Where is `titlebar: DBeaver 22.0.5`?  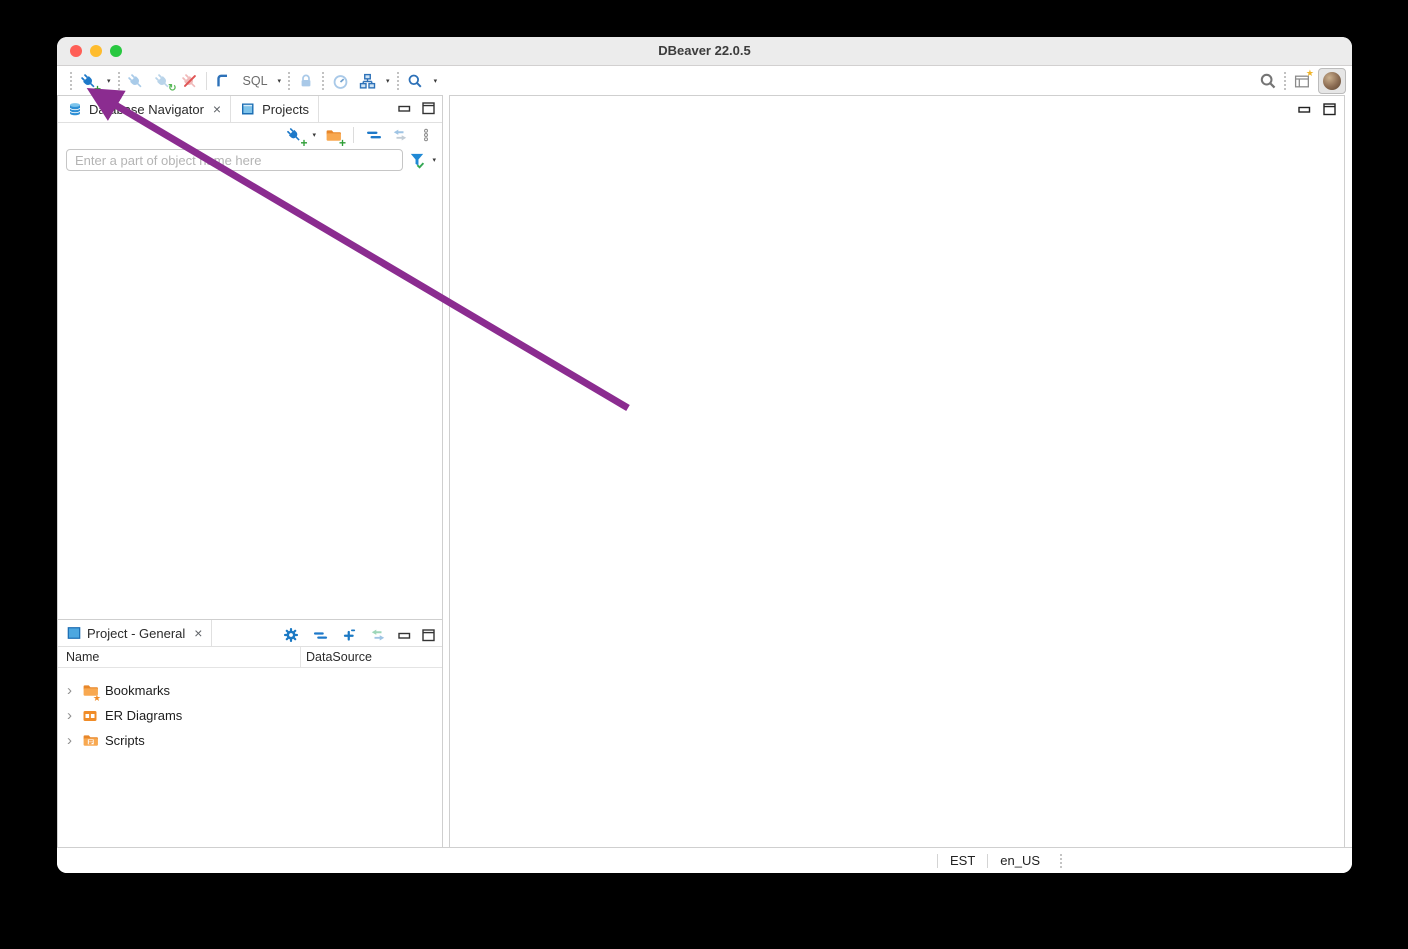 titlebar: DBeaver 22.0.5 is located at coordinates (704, 51).